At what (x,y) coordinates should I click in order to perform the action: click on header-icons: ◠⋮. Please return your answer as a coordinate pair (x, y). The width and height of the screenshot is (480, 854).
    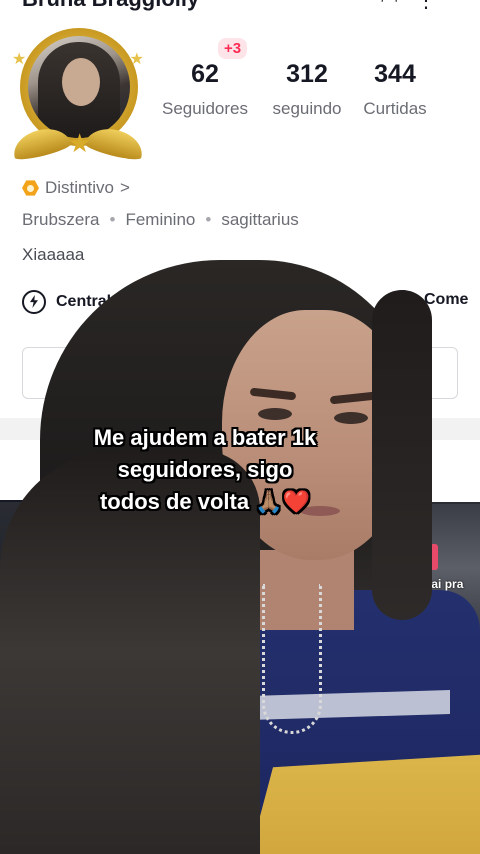
    Looking at the image, I should click on (417, 6).